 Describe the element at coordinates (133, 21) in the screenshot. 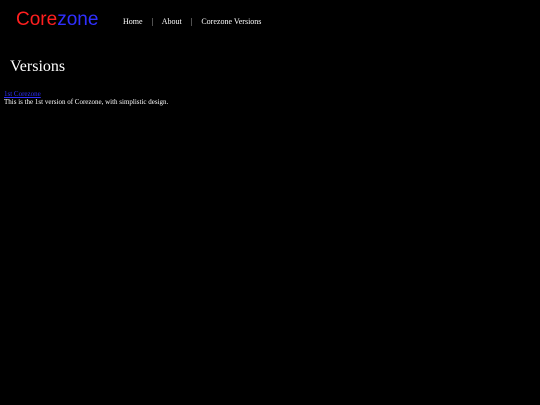

I see `nav-link-home: Home` at that location.